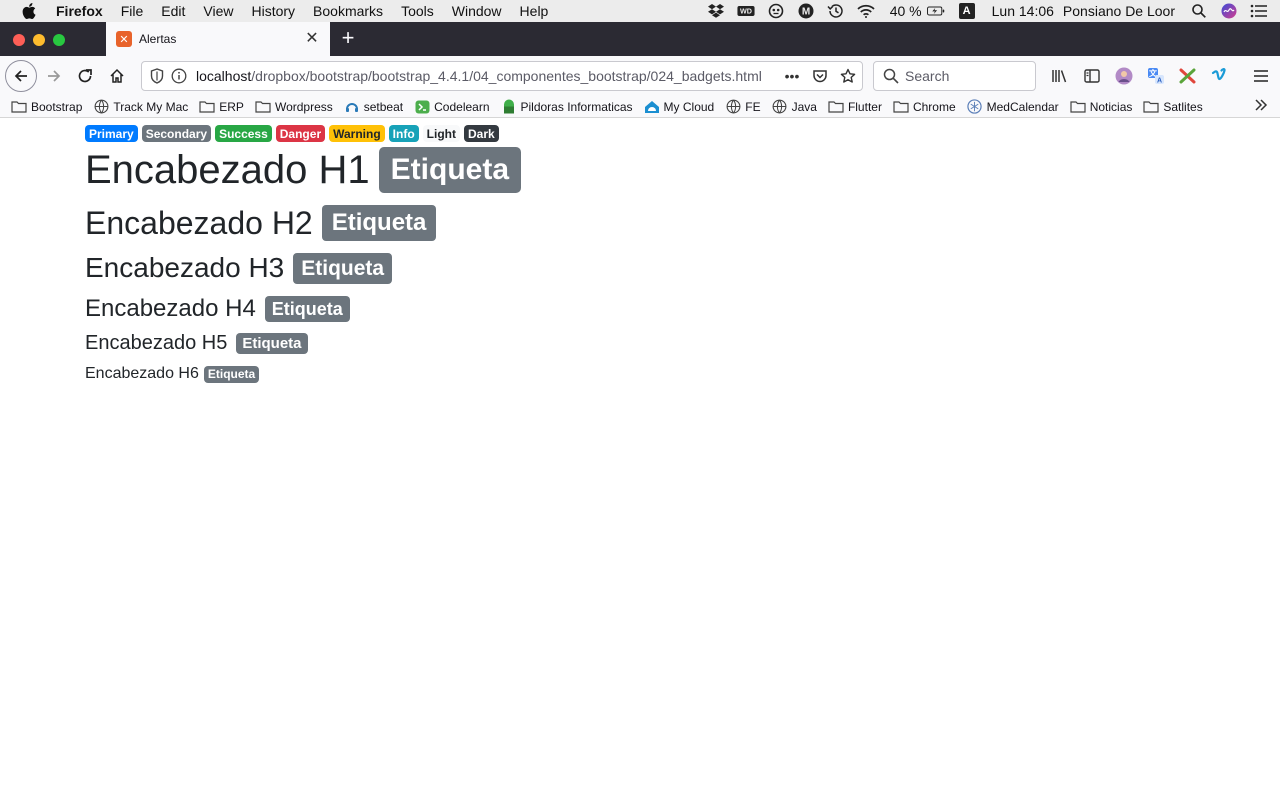 The image size is (1280, 800). I want to click on bookmarks-overflow-chevron-icon, so click(1261, 107).